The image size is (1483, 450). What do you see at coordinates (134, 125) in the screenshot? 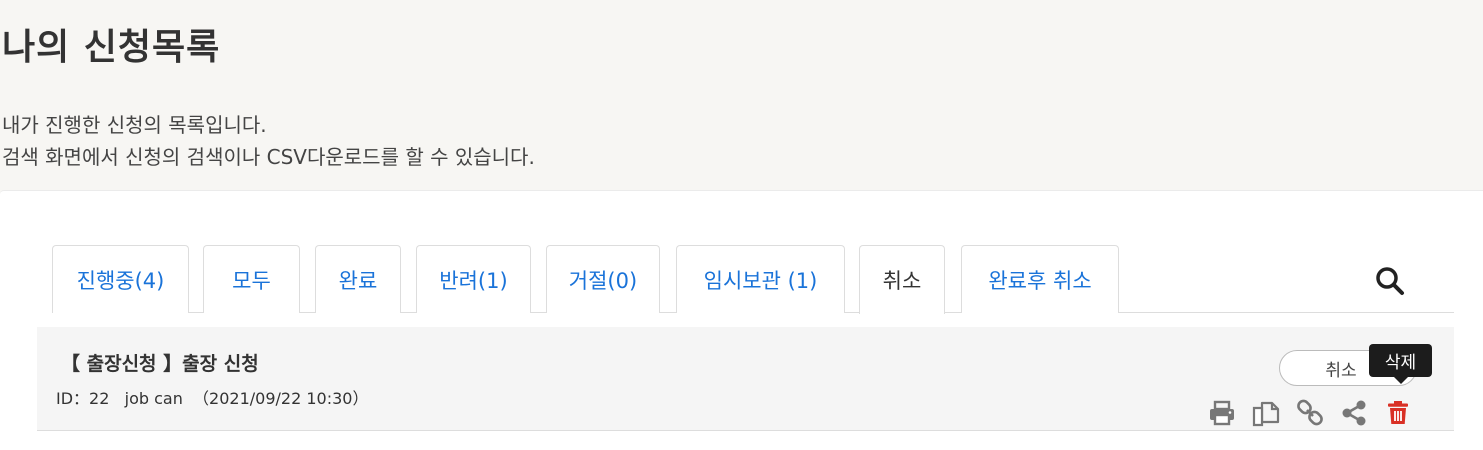
I see `page-description-line1: 내가 진행한 신청의 목록입니다.` at bounding box center [134, 125].